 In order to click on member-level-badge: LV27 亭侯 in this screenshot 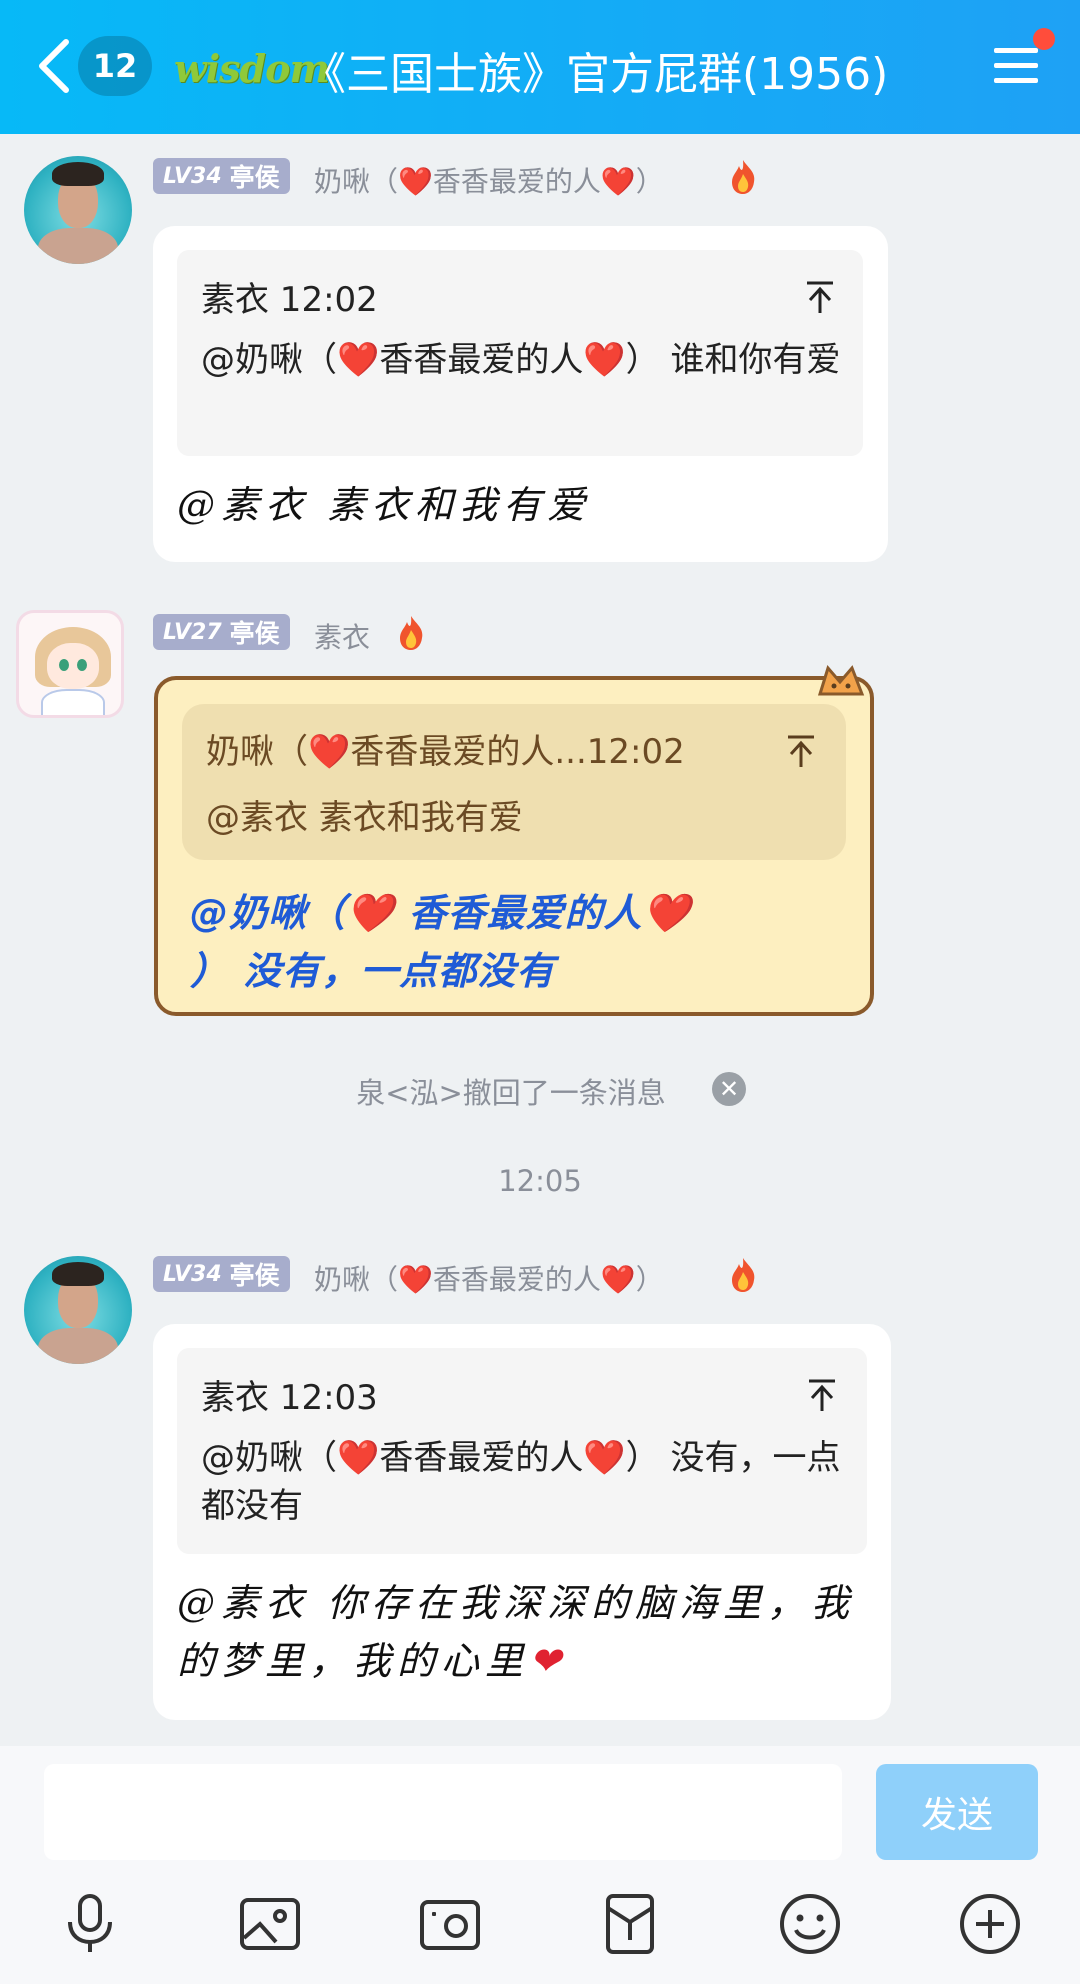, I will do `click(221, 632)`.